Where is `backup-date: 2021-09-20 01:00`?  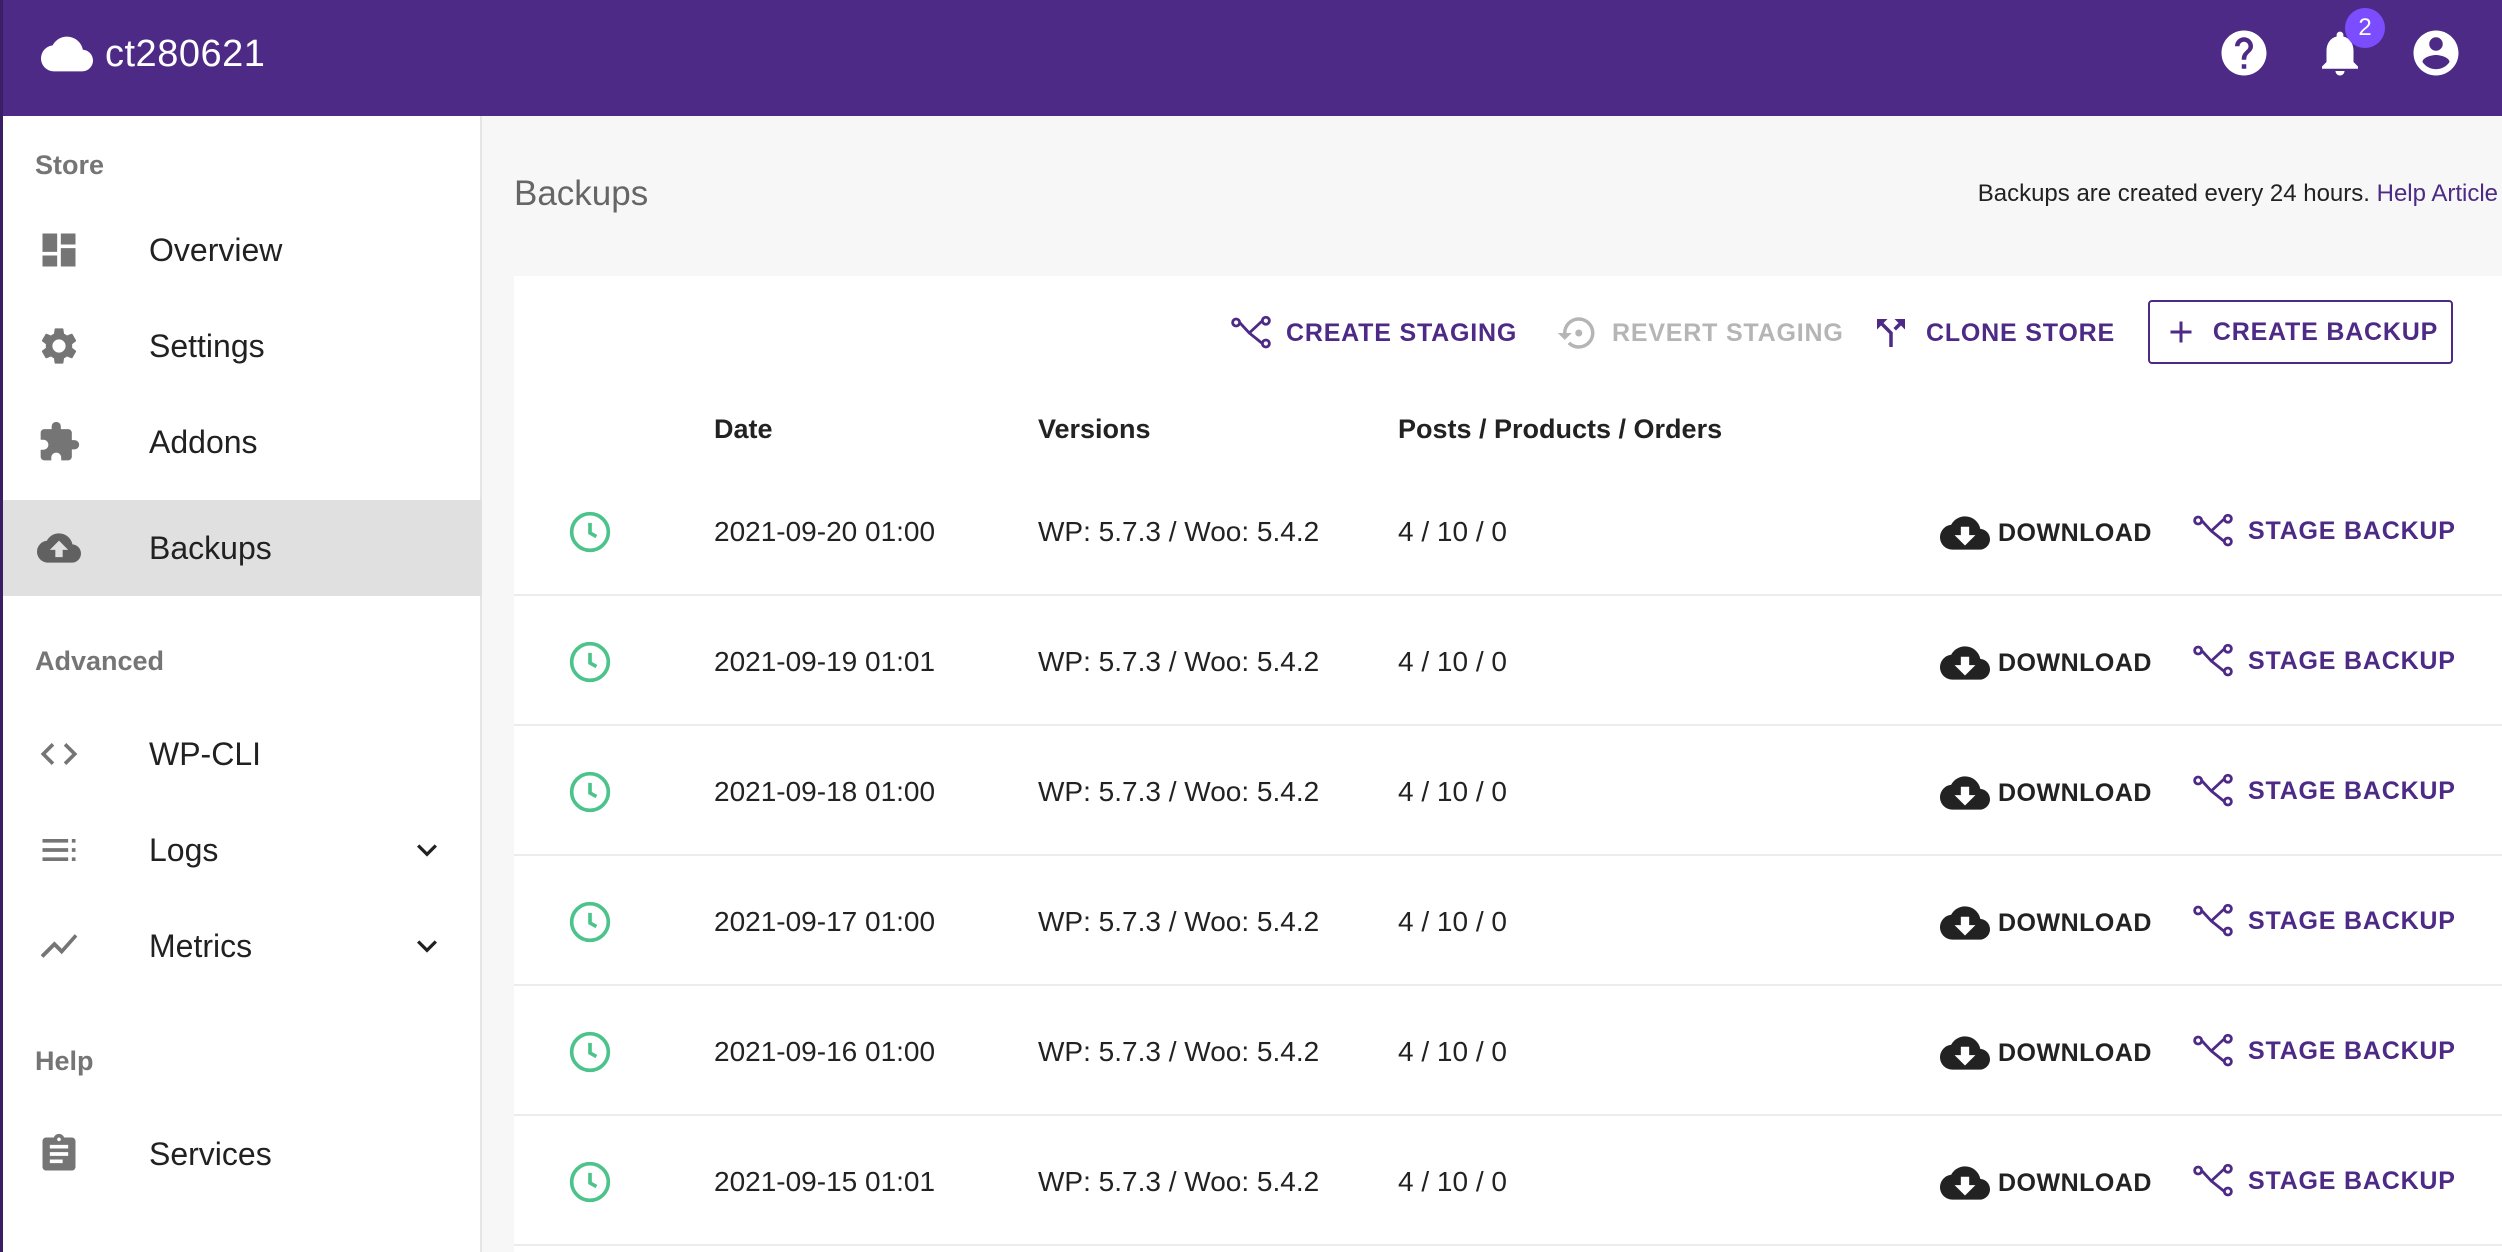 backup-date: 2021-09-20 01:00 is located at coordinates (825, 531).